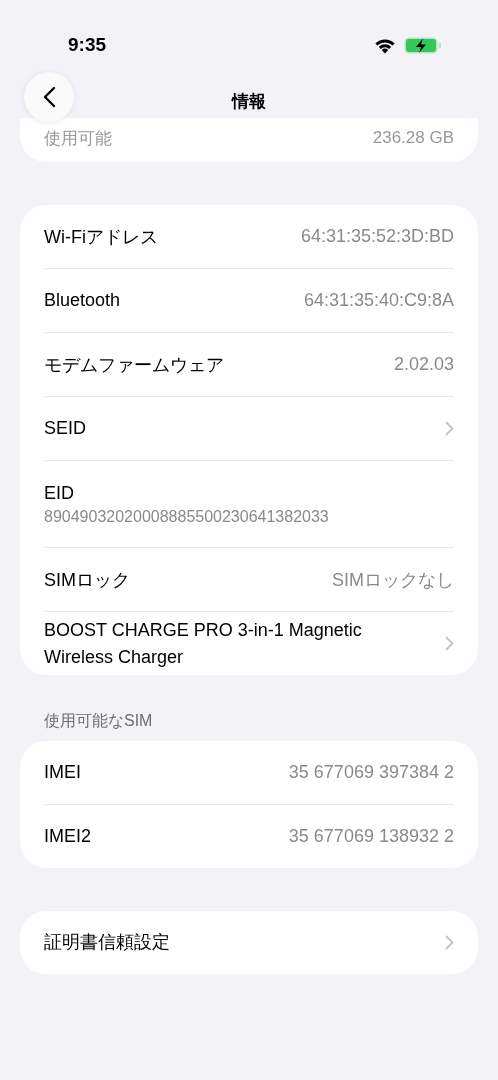 Image resolution: width=498 pixels, height=1080 pixels. I want to click on row-label: IMEI, so click(62, 772).